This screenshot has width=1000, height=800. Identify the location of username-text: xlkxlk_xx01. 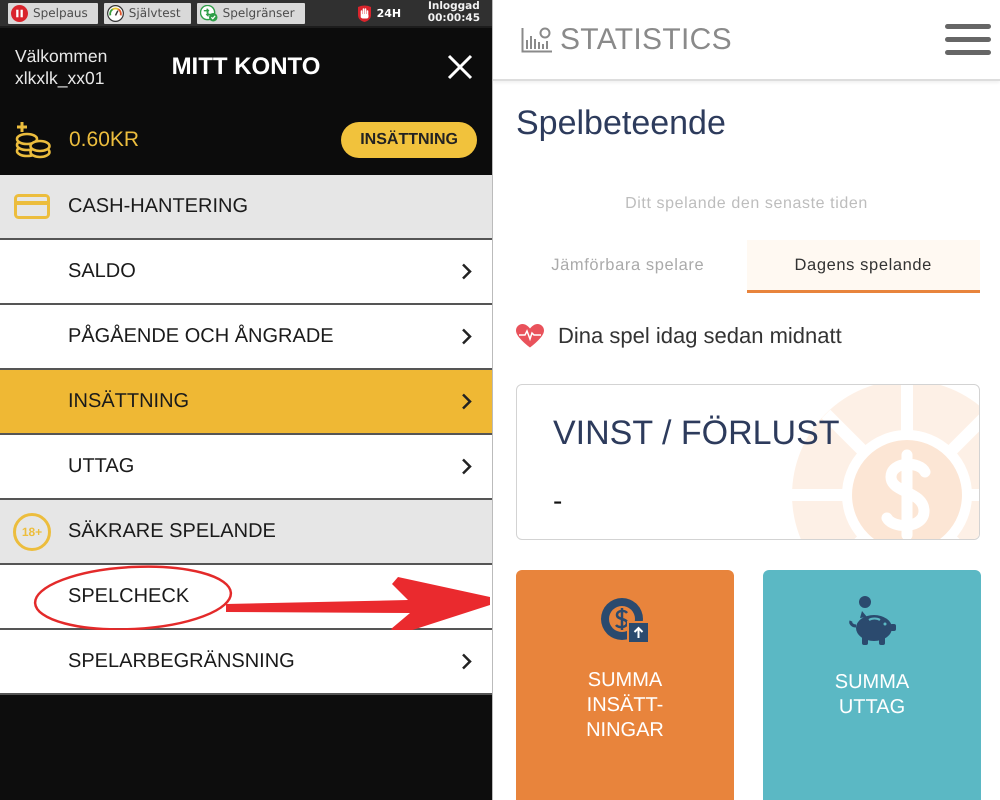
(60, 77).